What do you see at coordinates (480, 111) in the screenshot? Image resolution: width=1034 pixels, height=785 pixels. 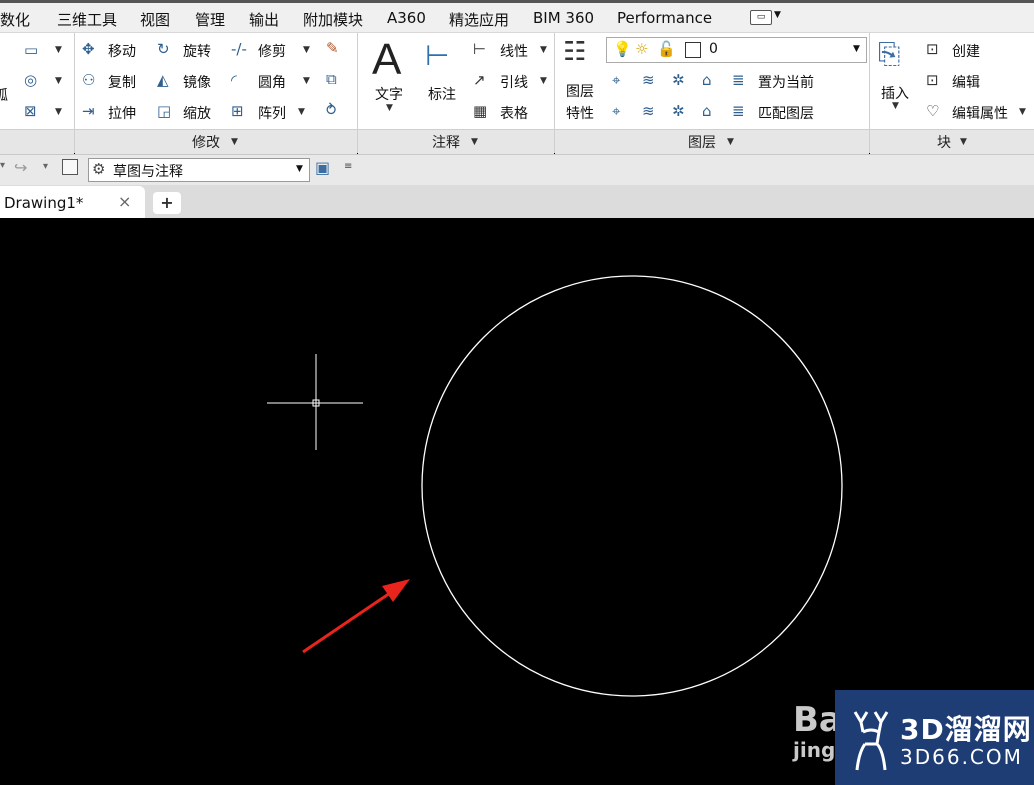 I see `table-icon: ▦` at bounding box center [480, 111].